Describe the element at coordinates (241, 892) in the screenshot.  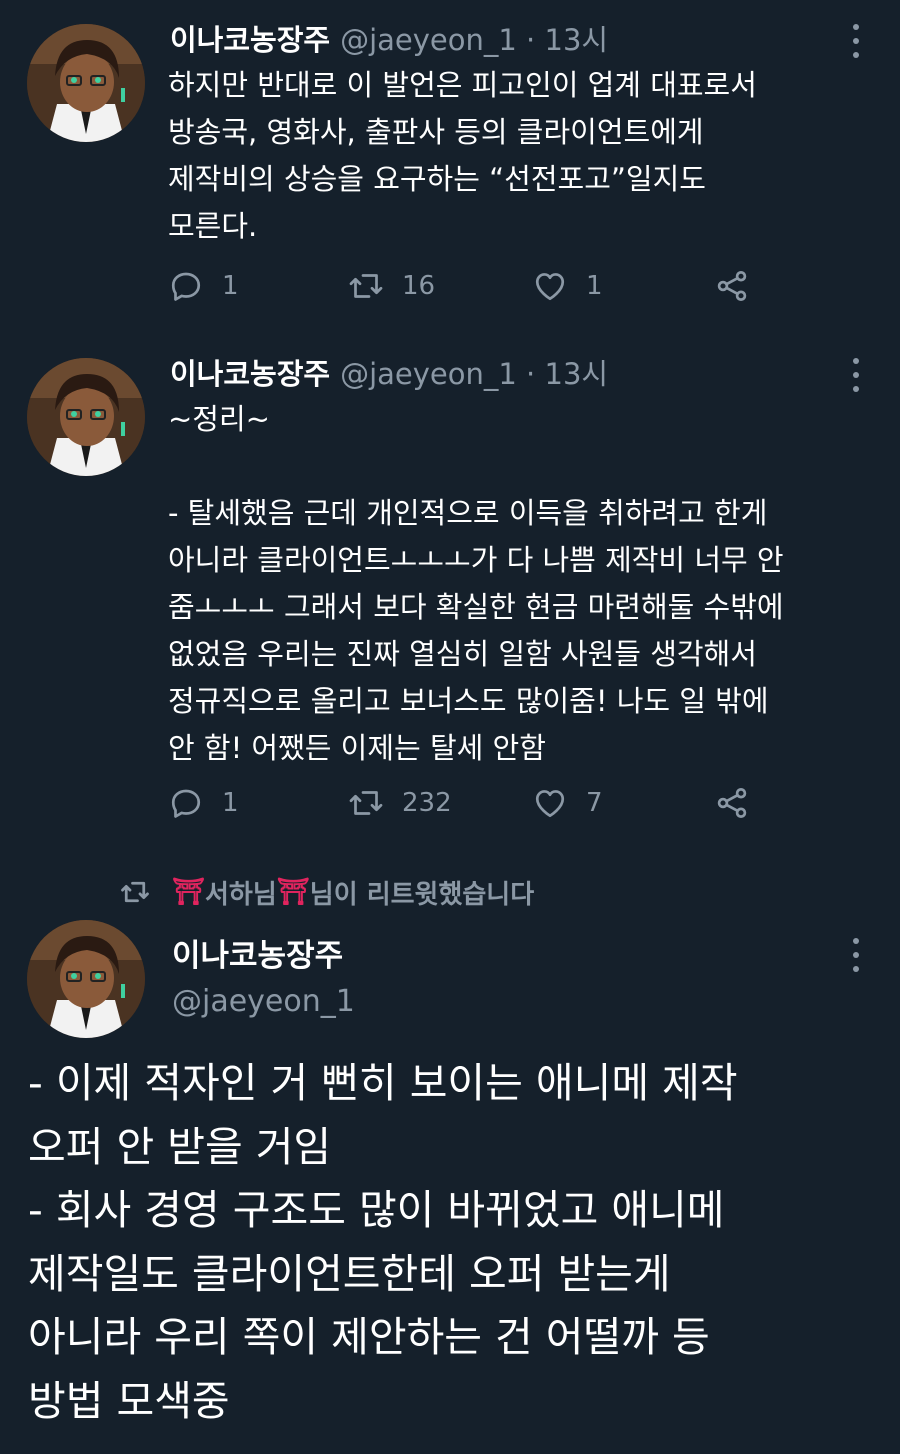
I see `retweeter-name: 서하님` at that location.